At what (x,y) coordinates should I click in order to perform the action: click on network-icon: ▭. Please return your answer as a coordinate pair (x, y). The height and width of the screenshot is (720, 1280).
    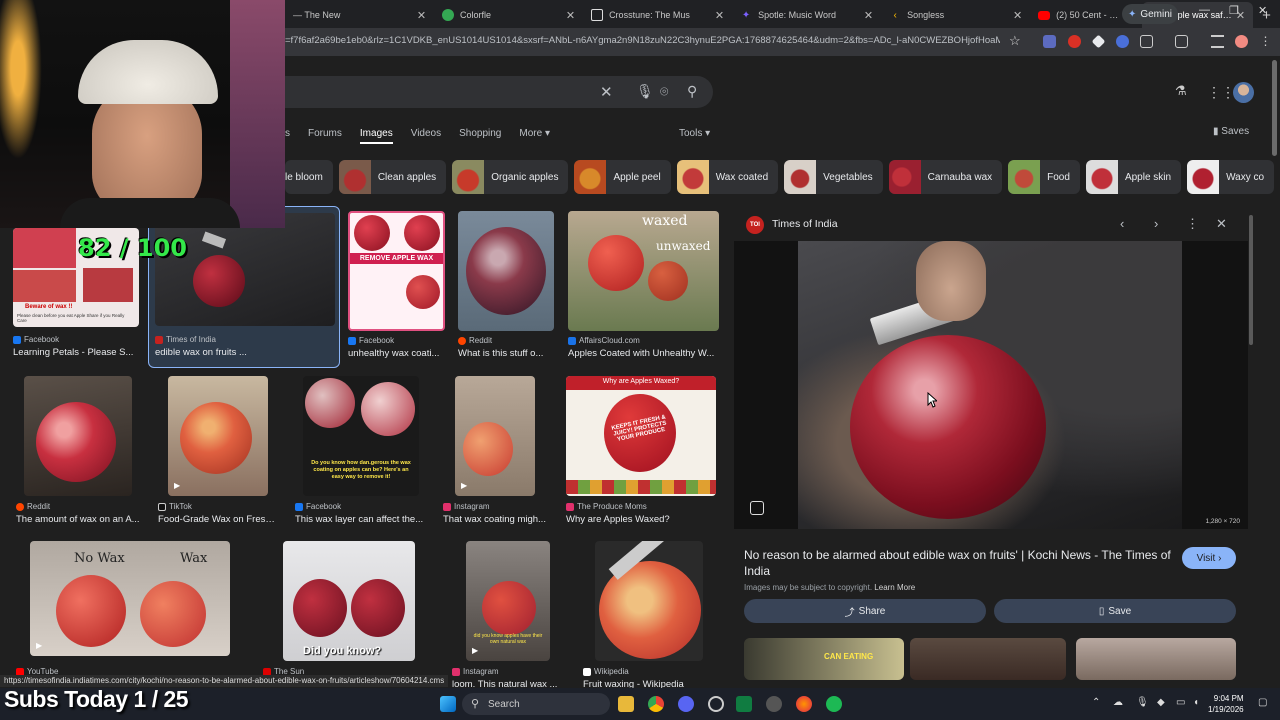
    Looking at the image, I should click on (1180, 702).